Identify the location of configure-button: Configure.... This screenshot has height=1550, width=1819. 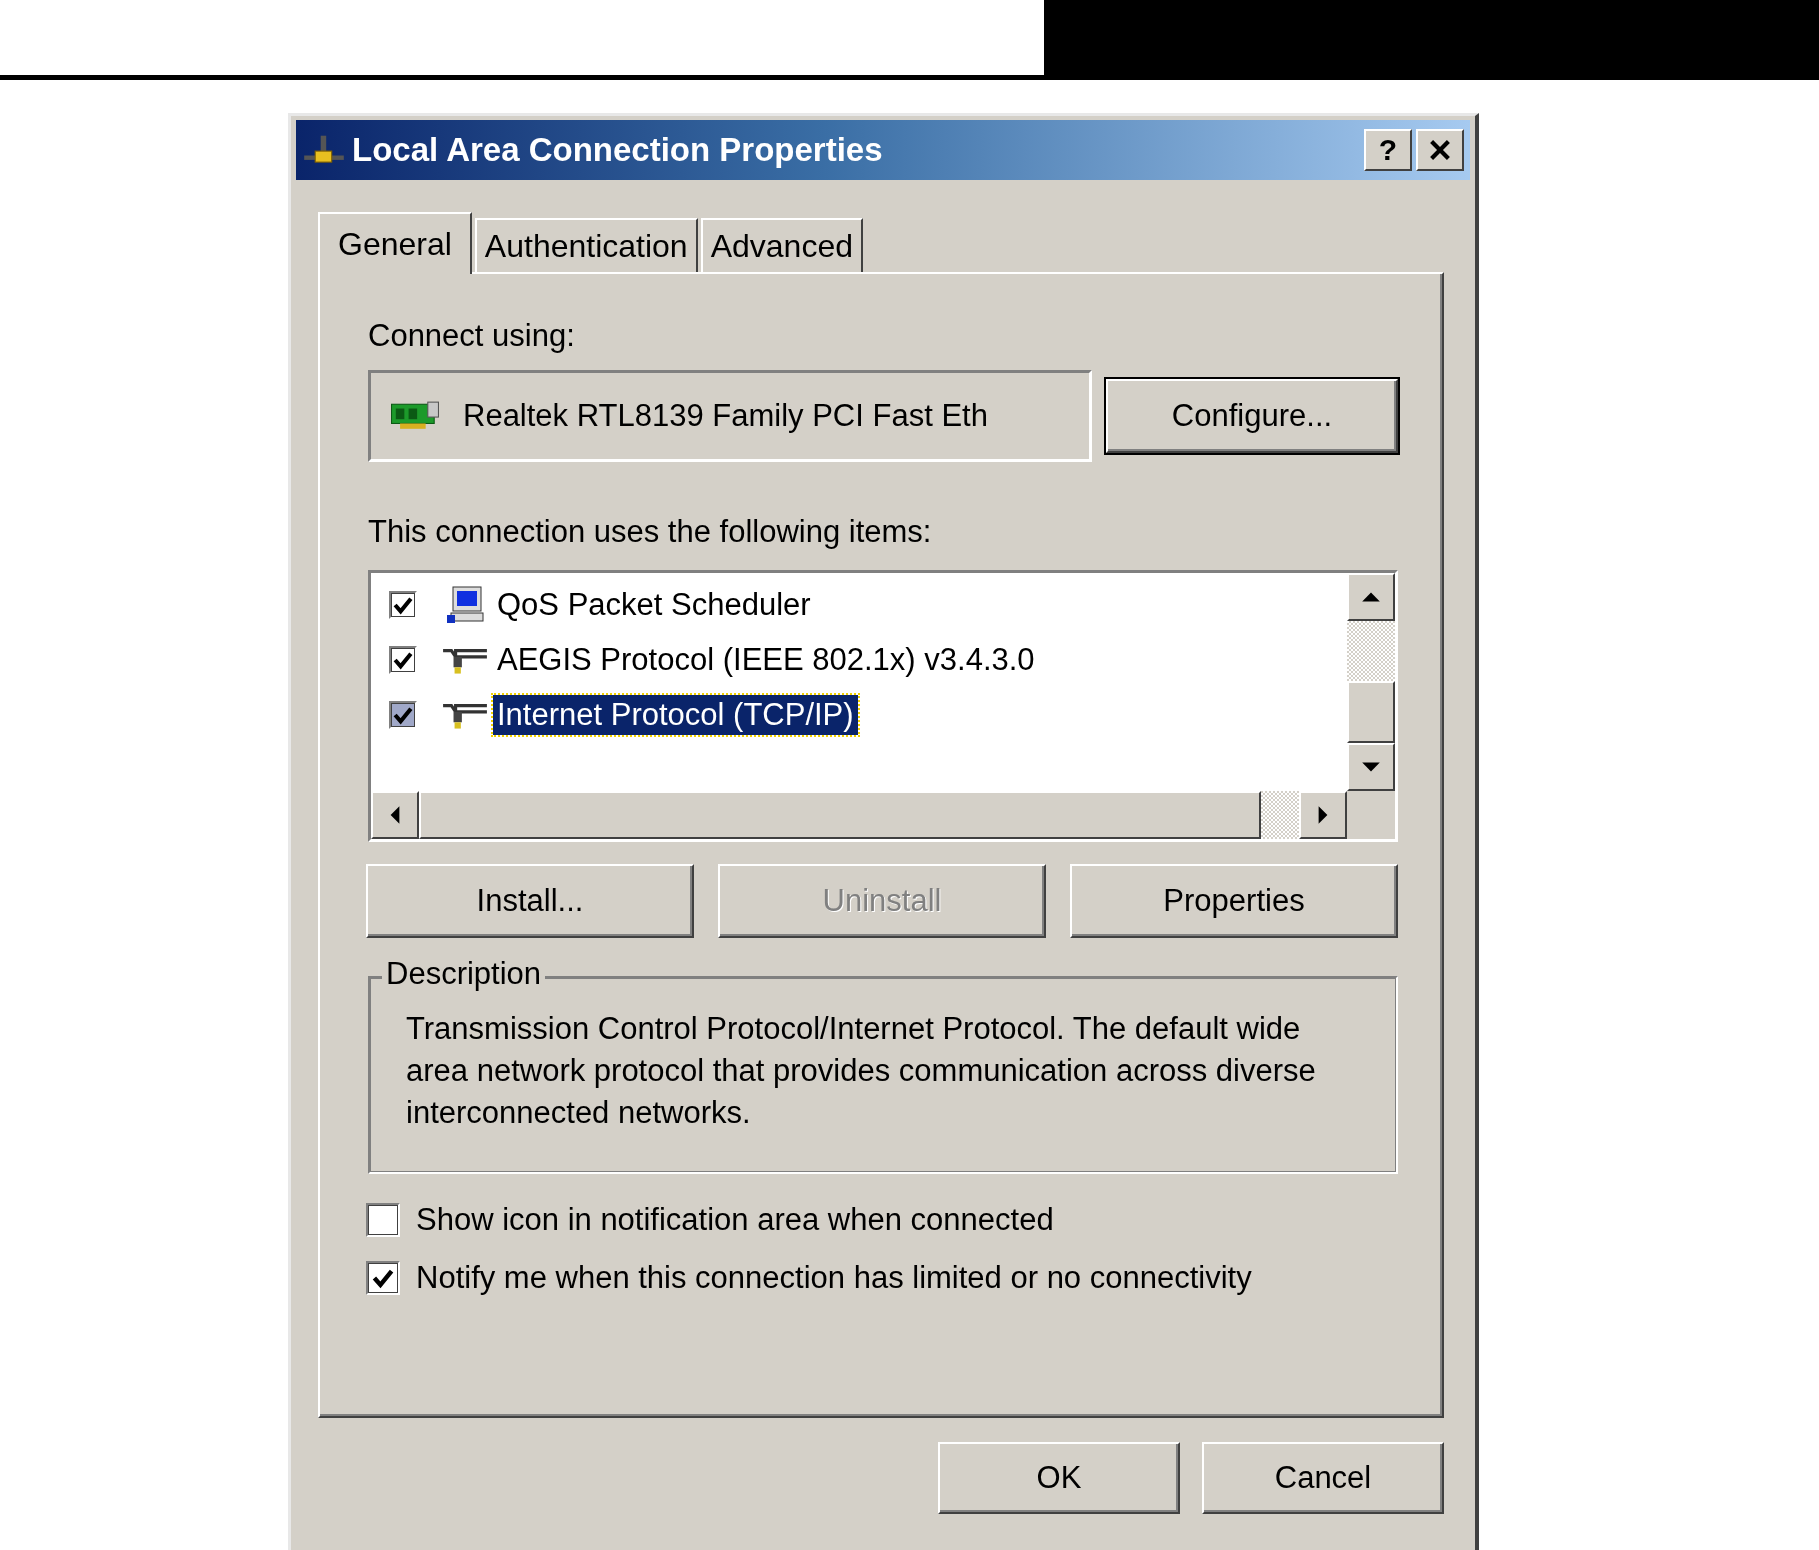
(1252, 416).